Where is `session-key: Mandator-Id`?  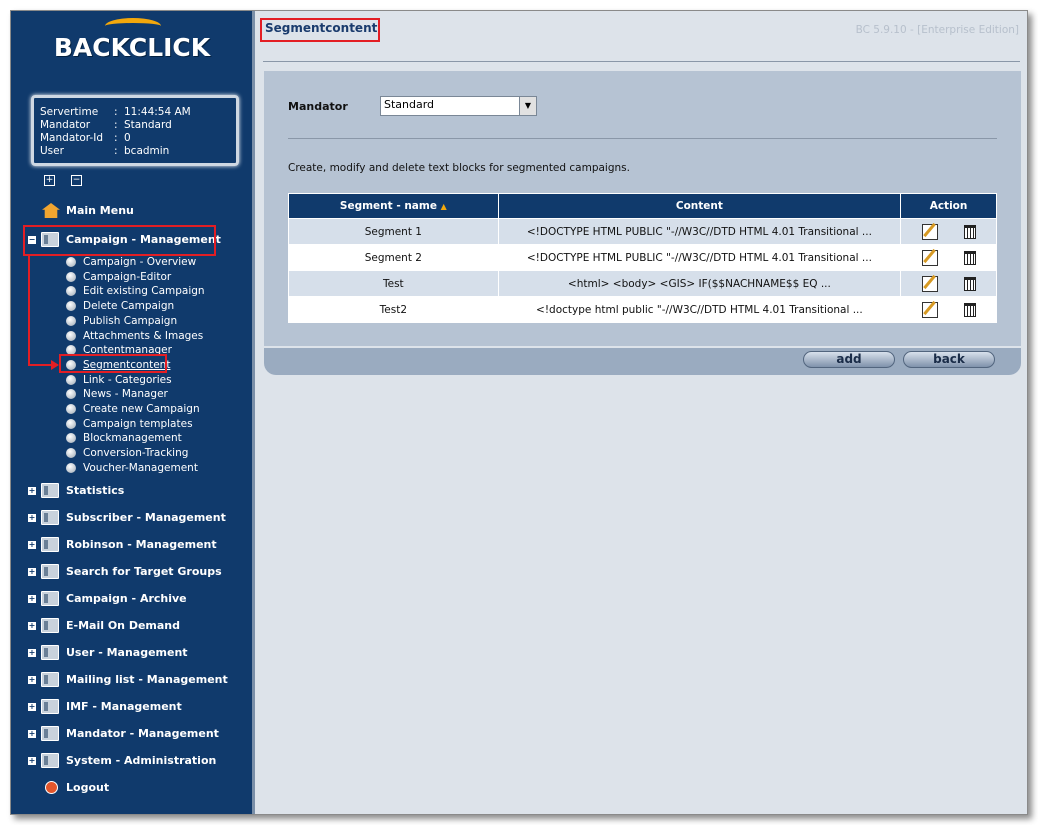
session-key: Mandator-Id is located at coordinates (71, 138).